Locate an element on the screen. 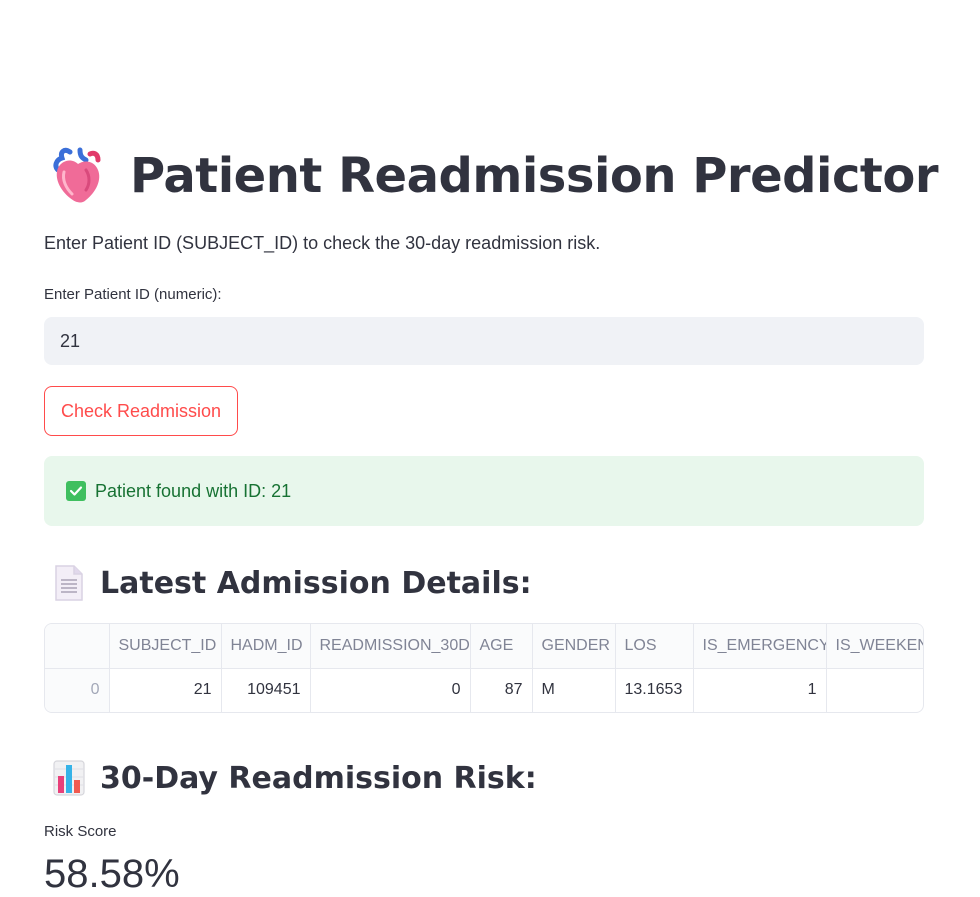 Image resolution: width=980 pixels, height=897 pixels. column-header-readmission-30d: READMISSION_30D is located at coordinates (390, 646).